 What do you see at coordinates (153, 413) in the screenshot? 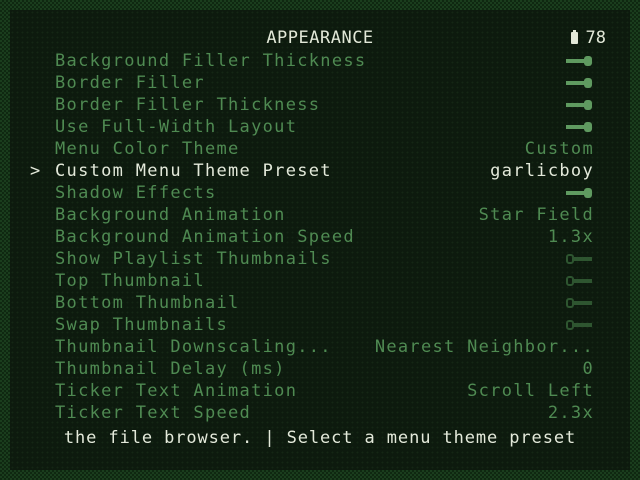
I see `menu-item-label: Ticker Text Speed` at bounding box center [153, 413].